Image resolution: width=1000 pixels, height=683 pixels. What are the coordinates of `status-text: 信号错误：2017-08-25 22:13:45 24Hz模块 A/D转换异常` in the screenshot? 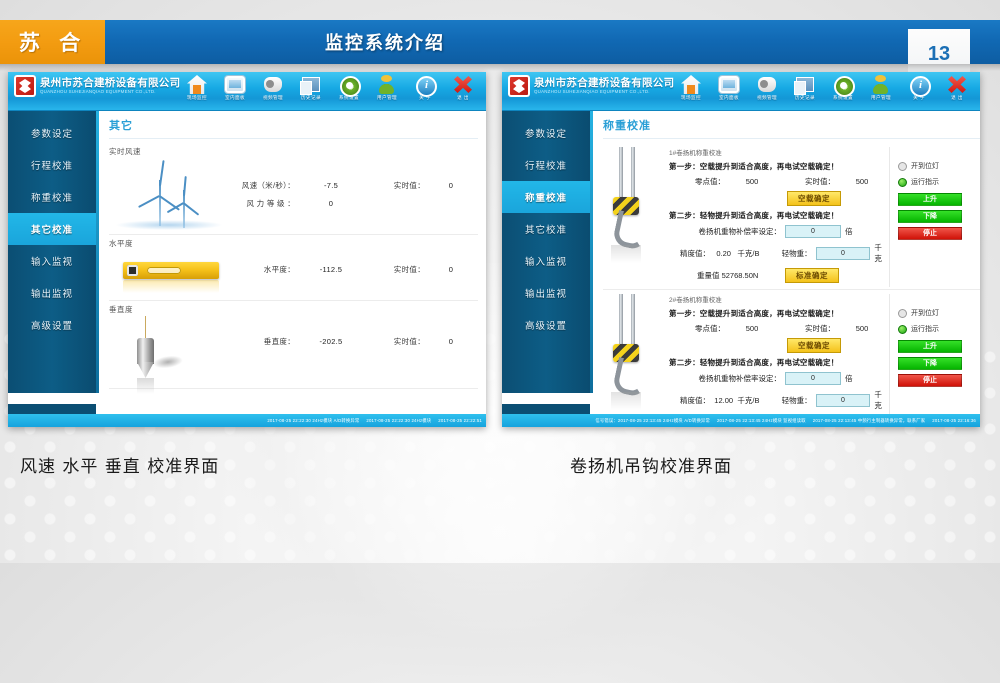 It's located at (652, 420).